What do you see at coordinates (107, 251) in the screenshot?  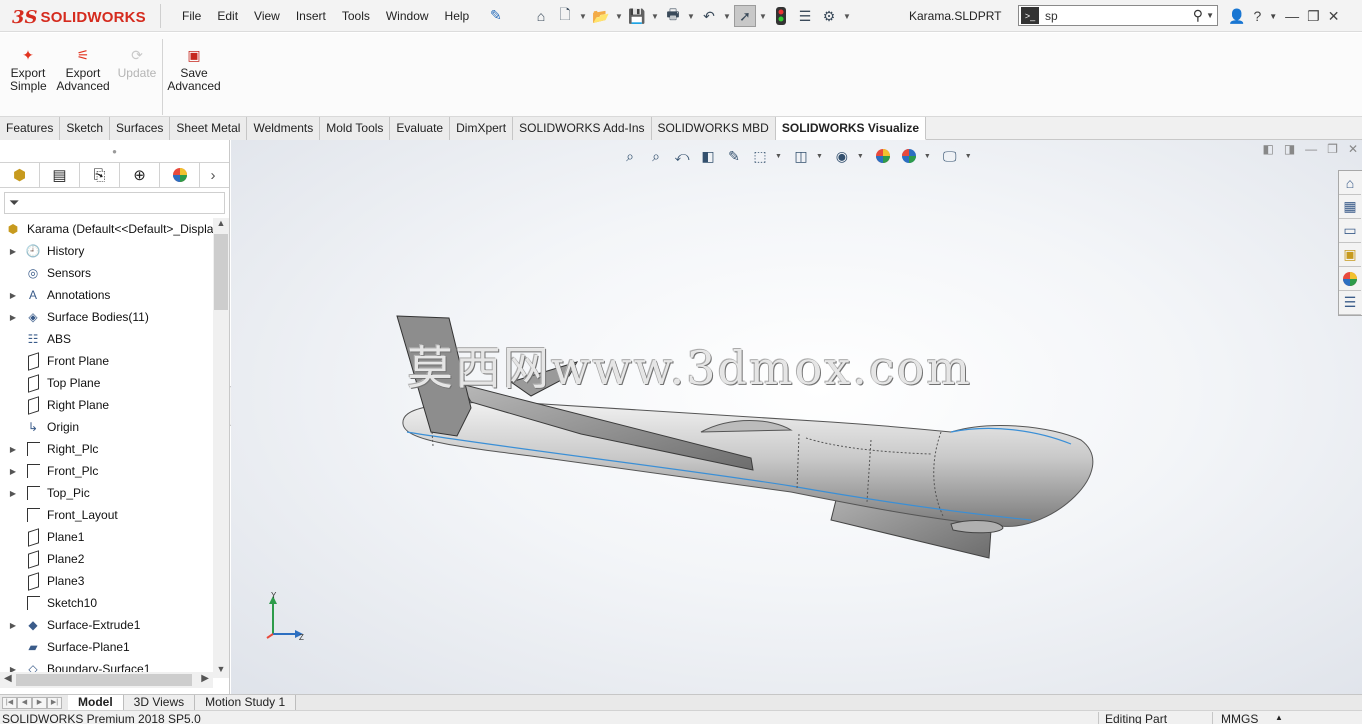 I see `tree-item: ▶ 🕘 History` at bounding box center [107, 251].